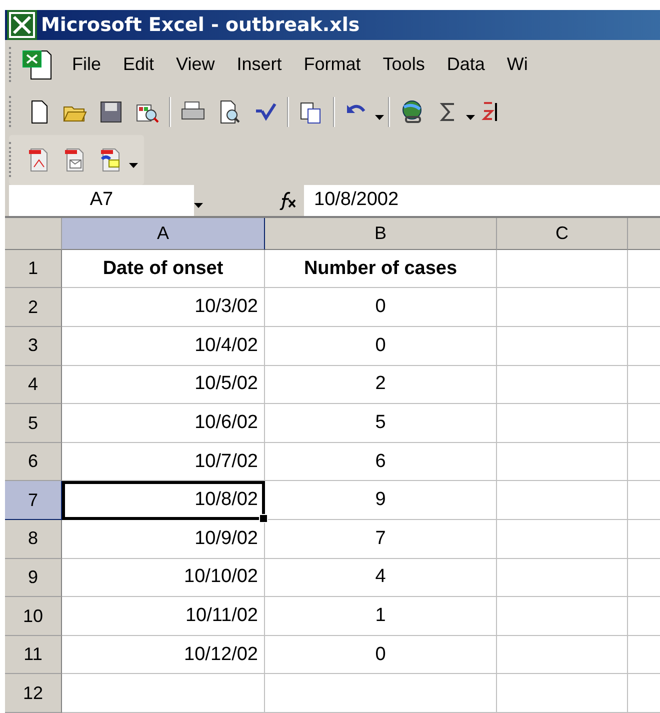 The height and width of the screenshot is (713, 660). I want to click on table-cell: 10/6/02, so click(163, 423).